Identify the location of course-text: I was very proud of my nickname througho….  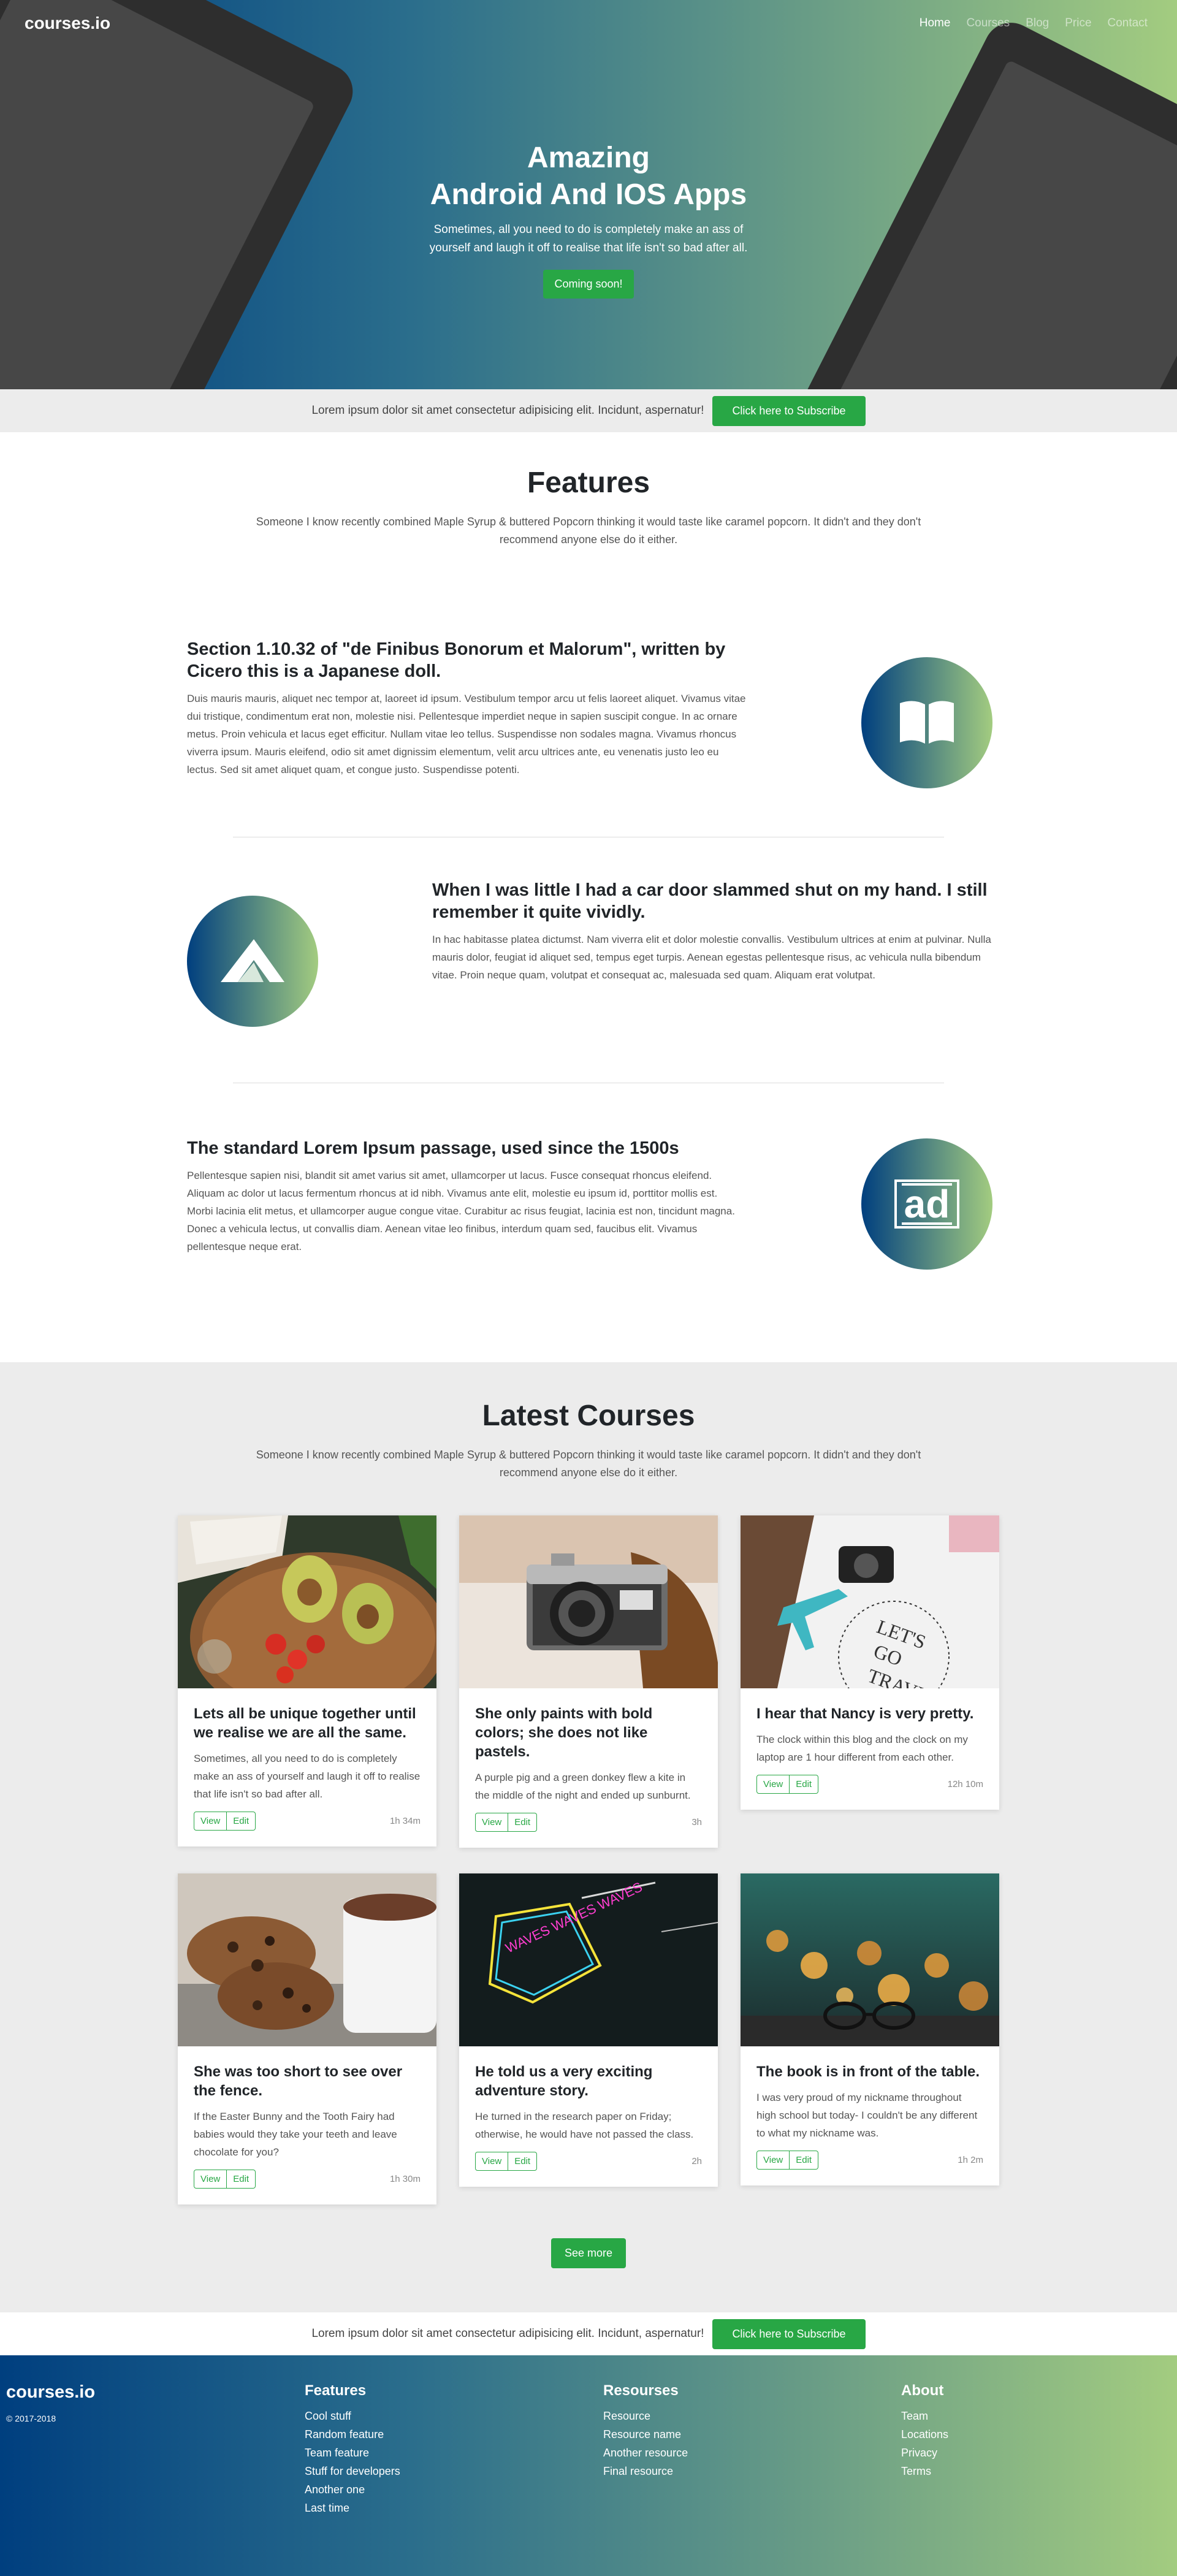
(867, 2115).